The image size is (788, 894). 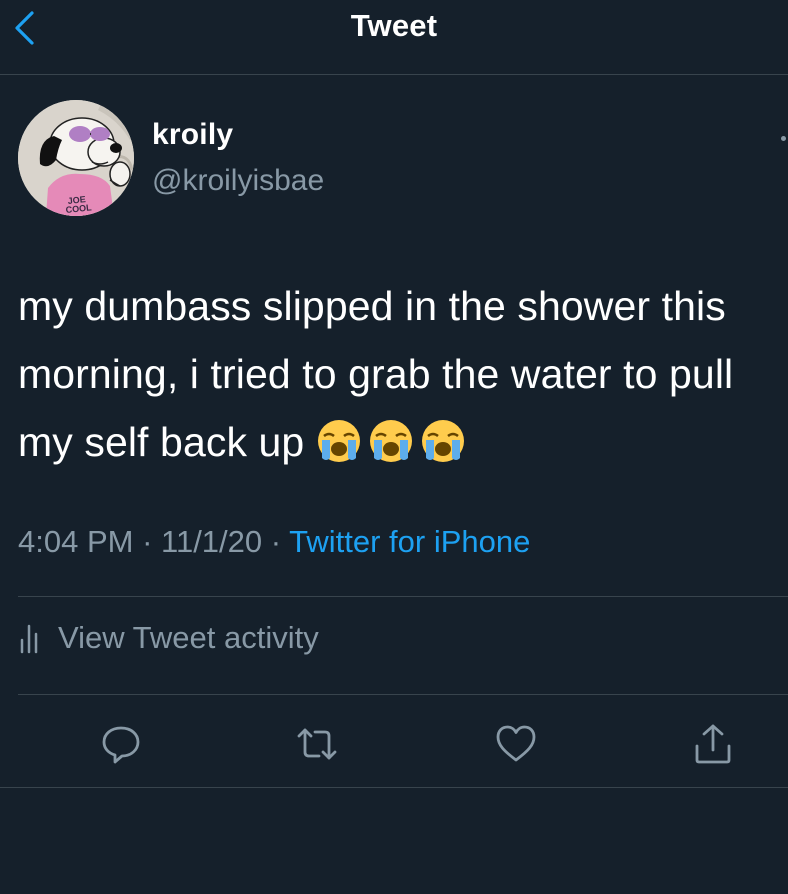 I want to click on tweet-date: 11/1/20, so click(x=212, y=541).